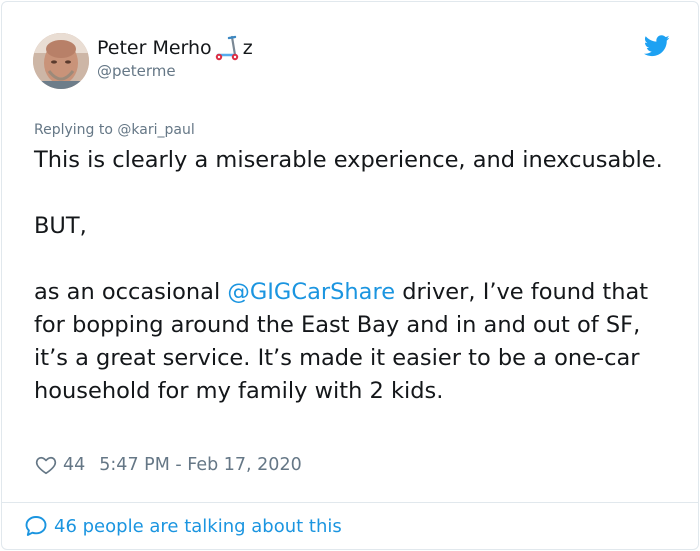  What do you see at coordinates (656, 46) in the screenshot?
I see `twitter-bird-icon` at bounding box center [656, 46].